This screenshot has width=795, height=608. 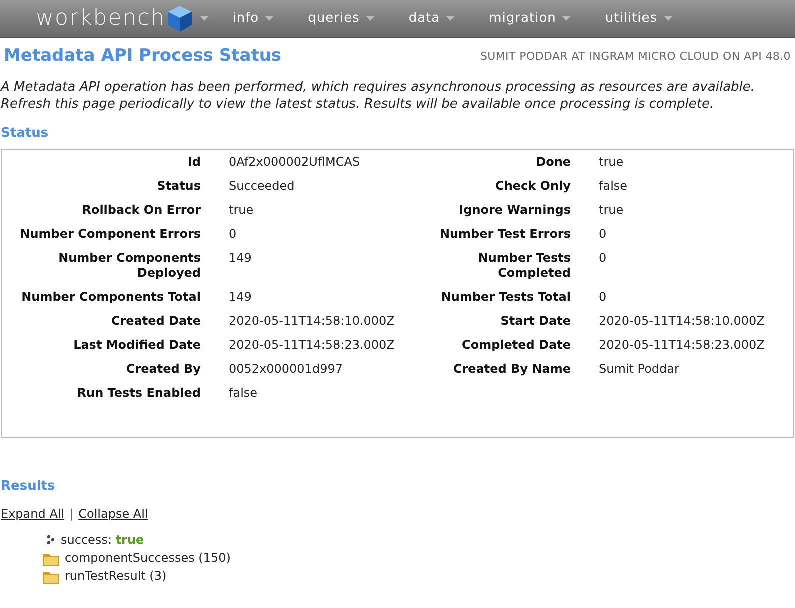 I want to click on bullet-icon, so click(x=51, y=540).